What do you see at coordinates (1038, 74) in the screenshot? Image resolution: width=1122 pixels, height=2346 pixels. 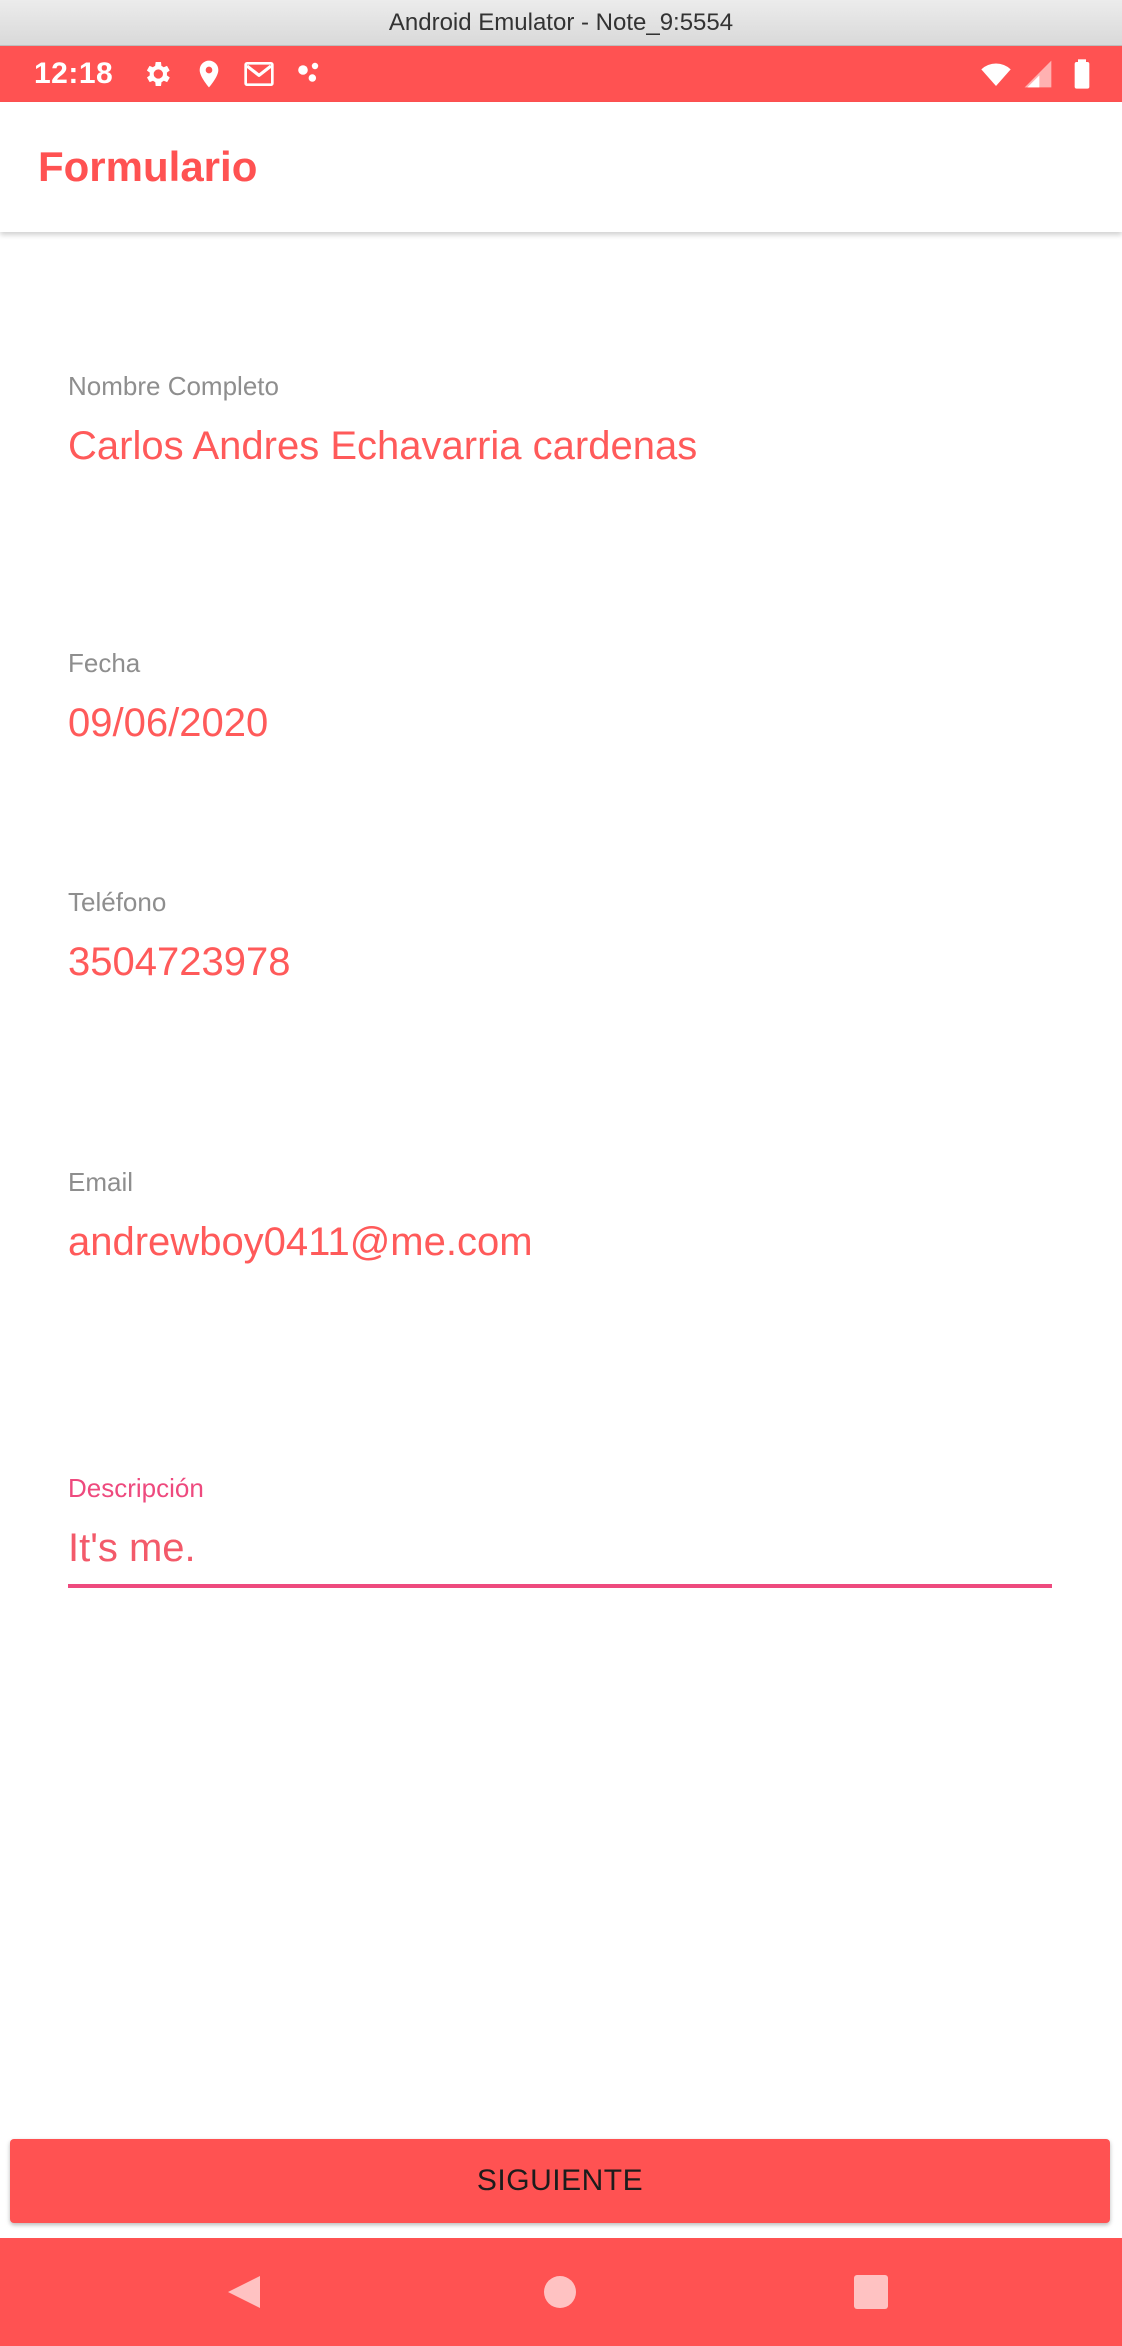 I see `signal-icon` at bounding box center [1038, 74].